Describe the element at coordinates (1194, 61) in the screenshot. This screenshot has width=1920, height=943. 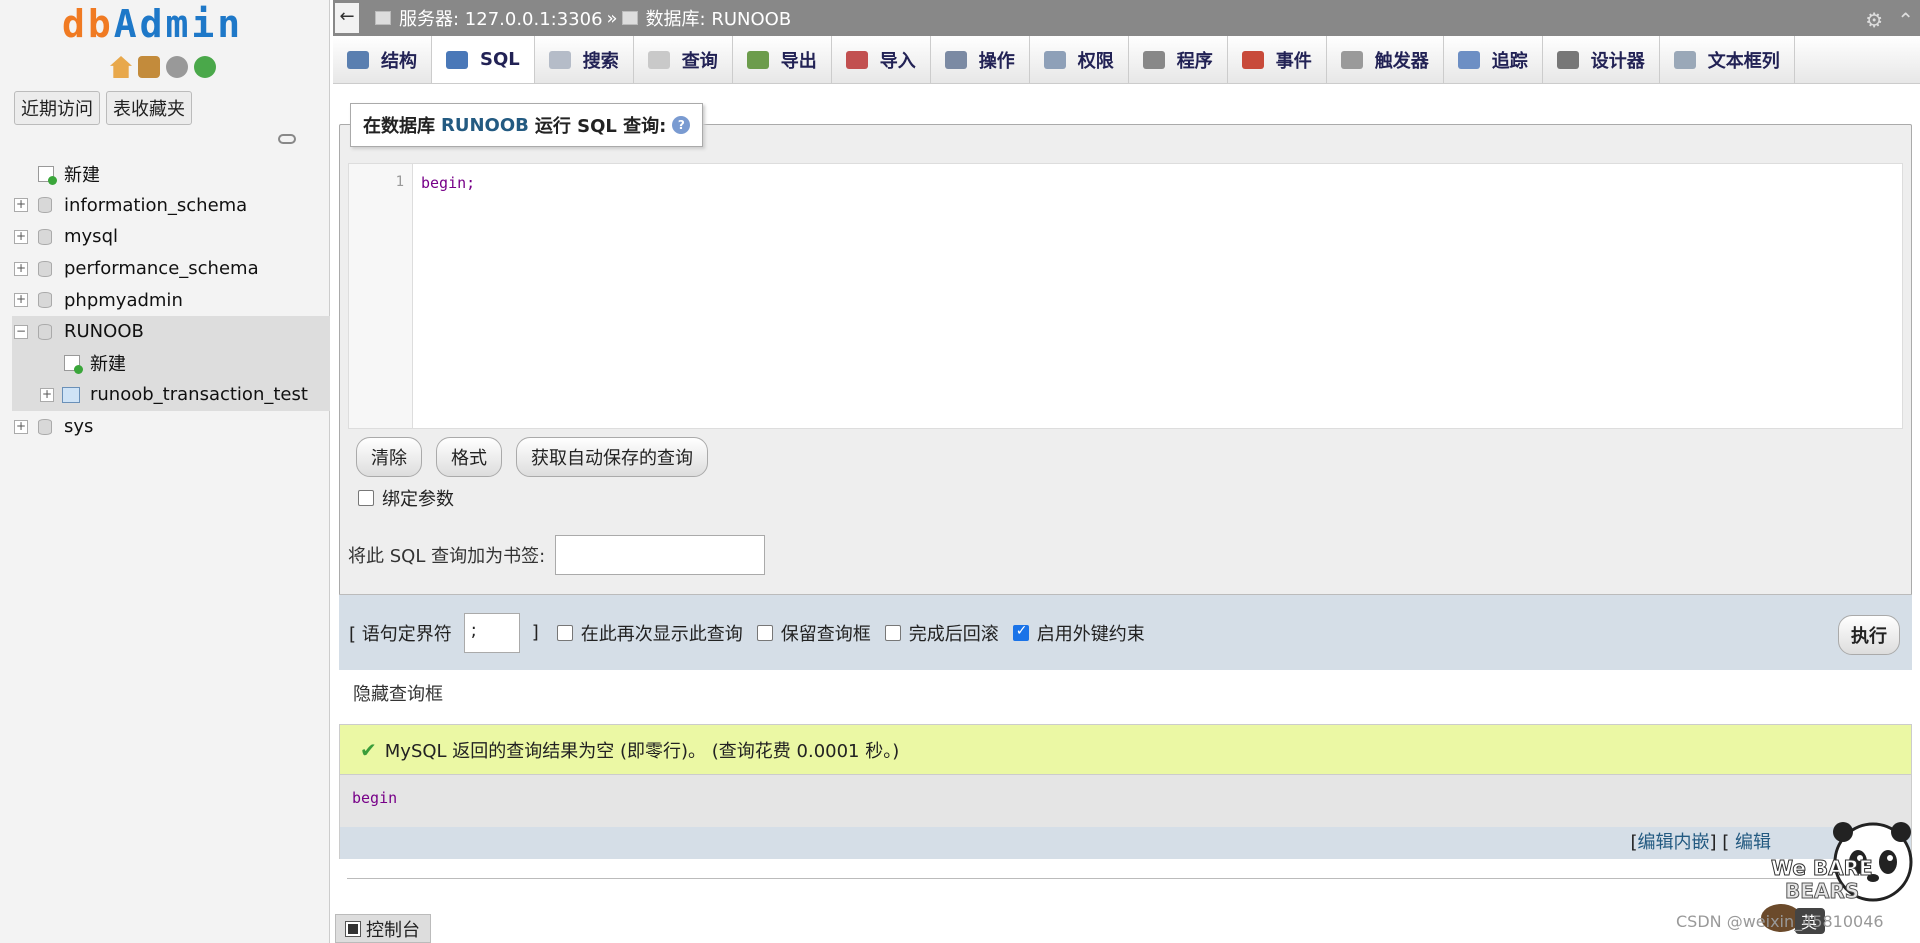
I see `tab-label: 程序` at that location.